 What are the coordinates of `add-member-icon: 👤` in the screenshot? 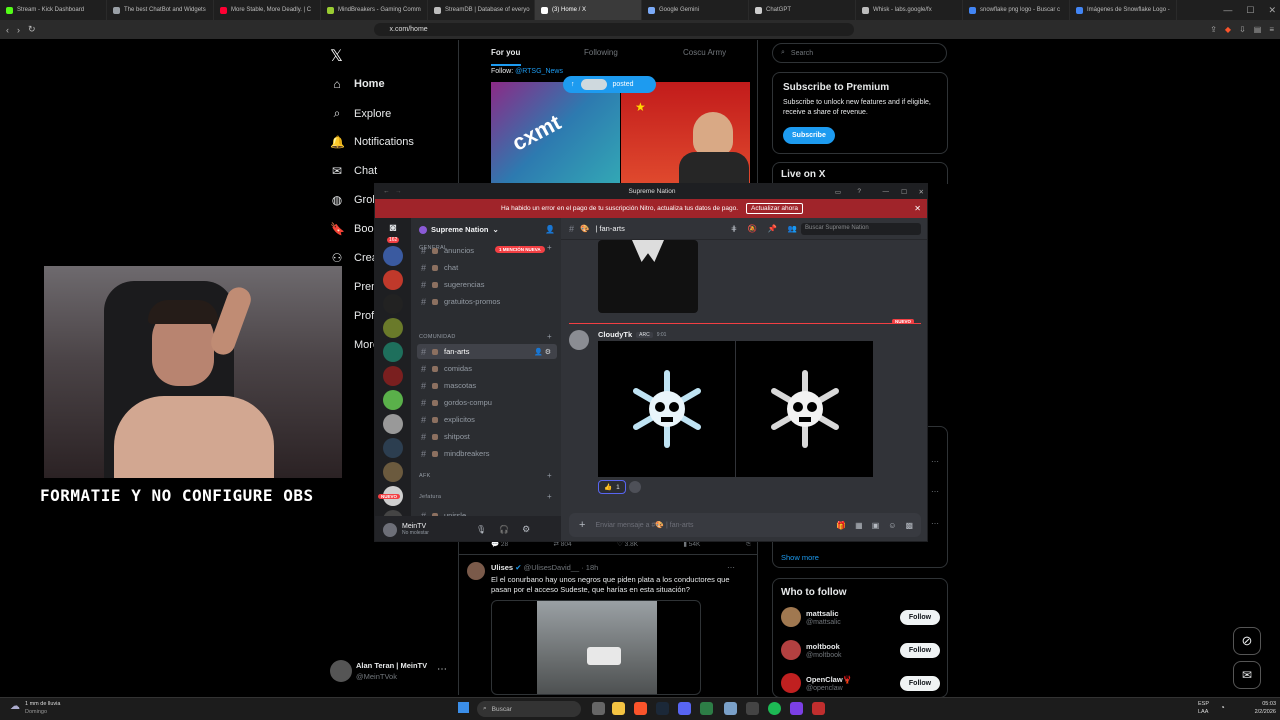 It's located at (550, 229).